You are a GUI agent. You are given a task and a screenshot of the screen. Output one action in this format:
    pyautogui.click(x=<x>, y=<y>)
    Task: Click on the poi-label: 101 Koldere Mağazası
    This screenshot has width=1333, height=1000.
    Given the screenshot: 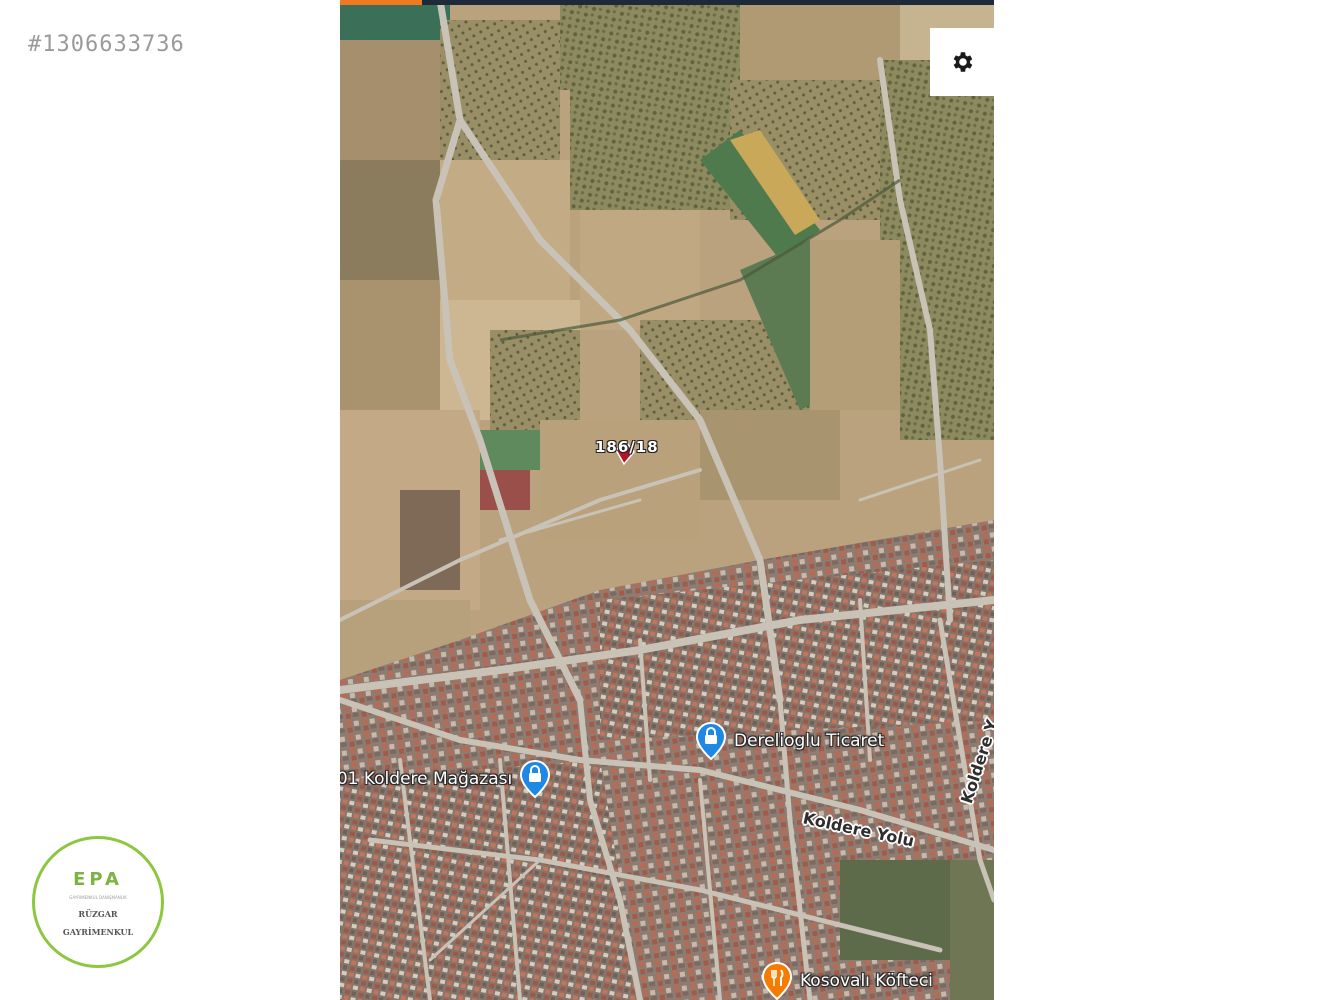 What is the action you would take?
    pyautogui.click(x=426, y=779)
    